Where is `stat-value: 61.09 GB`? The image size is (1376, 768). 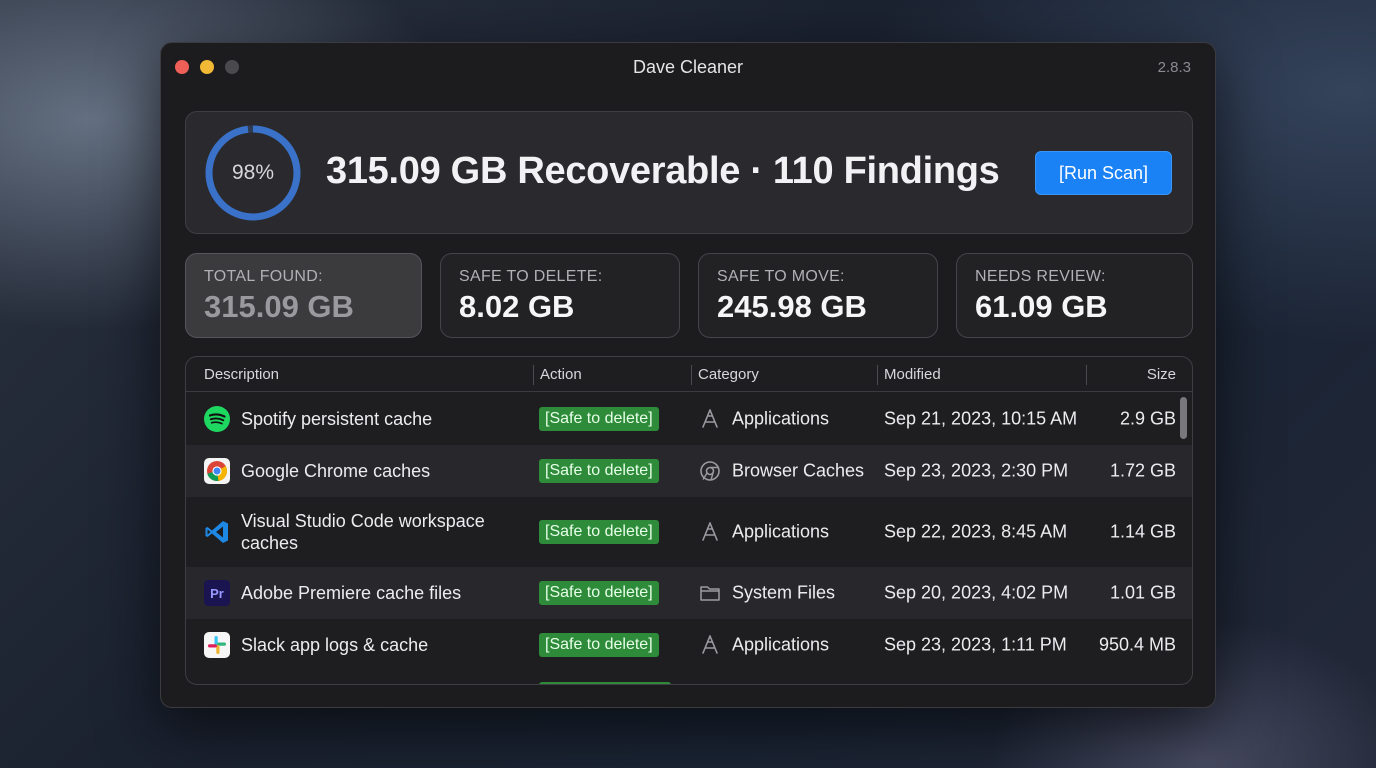 stat-value: 61.09 GB is located at coordinates (1041, 306).